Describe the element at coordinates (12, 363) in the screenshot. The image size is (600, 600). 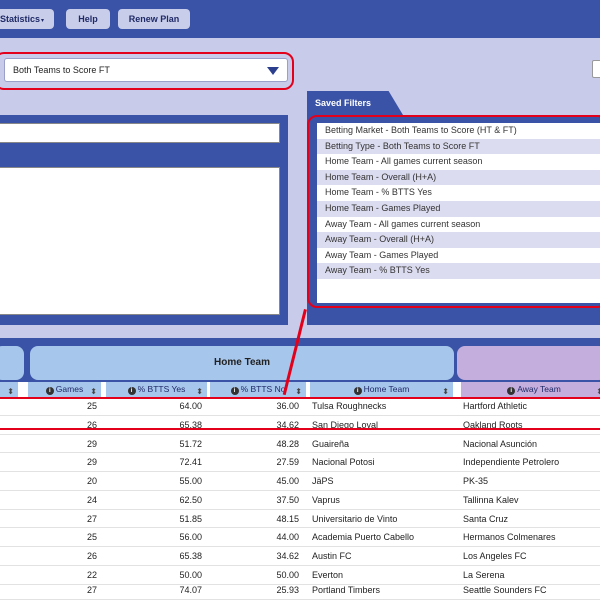
I see `group-header-left` at that location.